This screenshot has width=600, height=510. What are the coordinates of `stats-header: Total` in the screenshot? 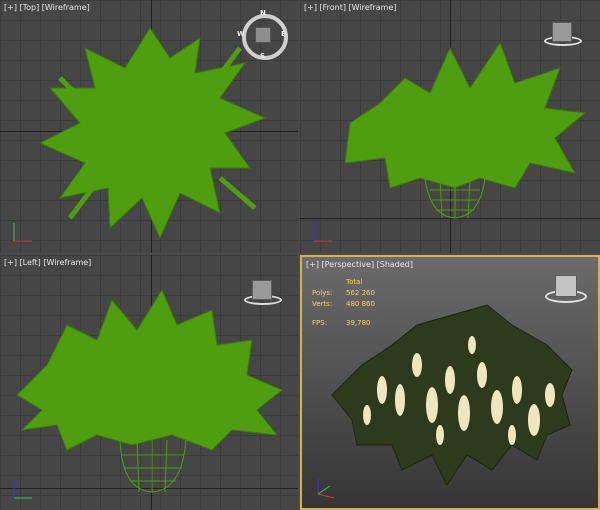 It's located at (354, 282).